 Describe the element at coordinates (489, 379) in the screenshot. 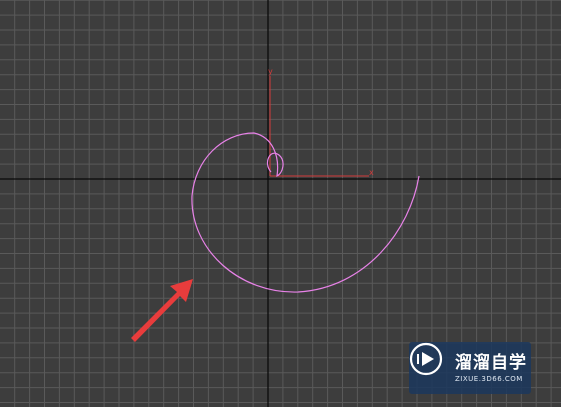

I see `watermark-url: ZIXUE.3D66.COM` at that location.